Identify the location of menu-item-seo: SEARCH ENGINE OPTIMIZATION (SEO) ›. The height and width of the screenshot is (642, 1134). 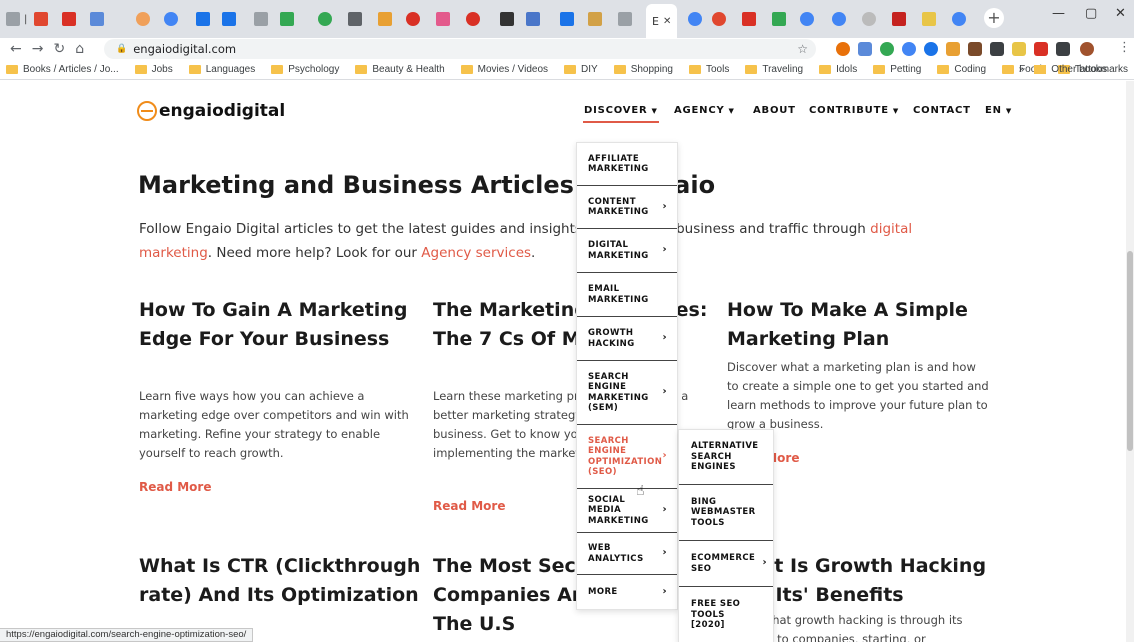
(627, 457).